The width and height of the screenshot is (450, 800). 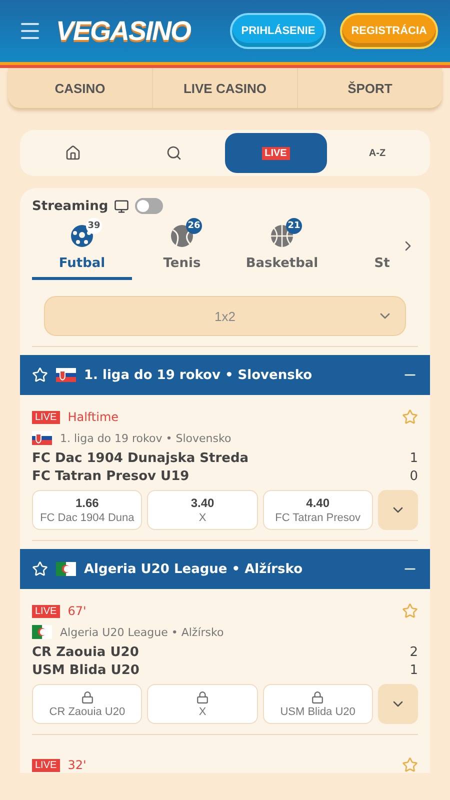 What do you see at coordinates (414, 476) in the screenshot?
I see `score: 0` at bounding box center [414, 476].